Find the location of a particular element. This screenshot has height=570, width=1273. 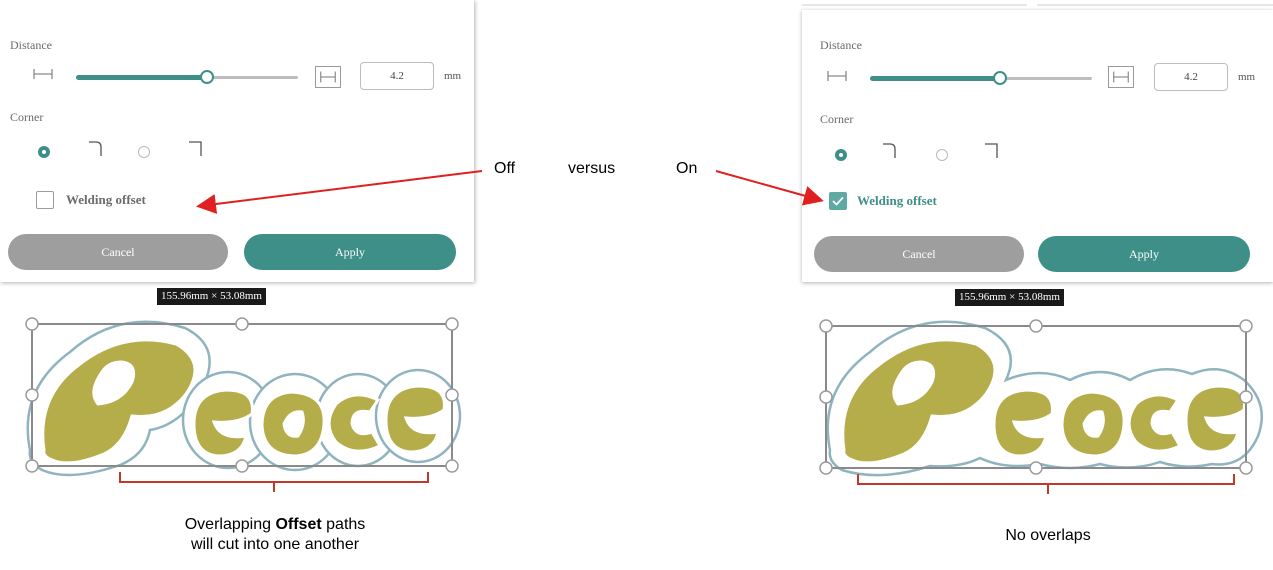

caption-text: Overlapping is located at coordinates (227, 524).